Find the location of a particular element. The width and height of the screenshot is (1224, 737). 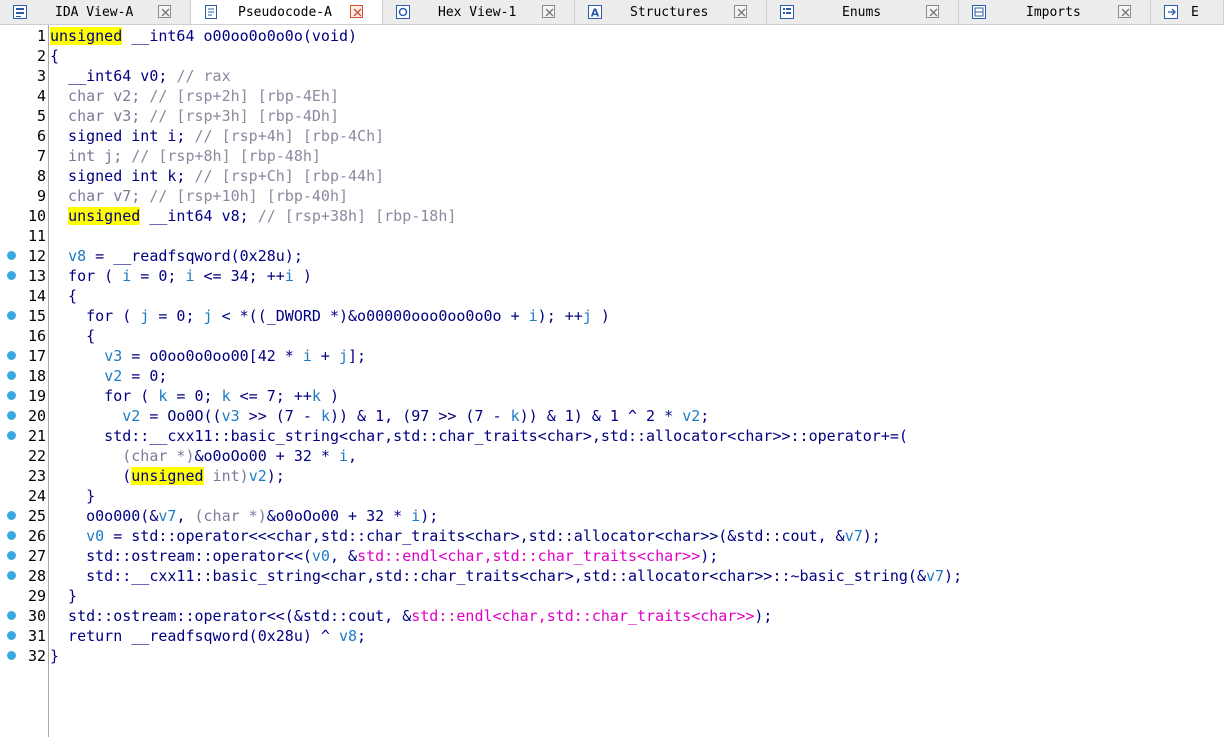

gutter-row: 14 is located at coordinates (24, 296).